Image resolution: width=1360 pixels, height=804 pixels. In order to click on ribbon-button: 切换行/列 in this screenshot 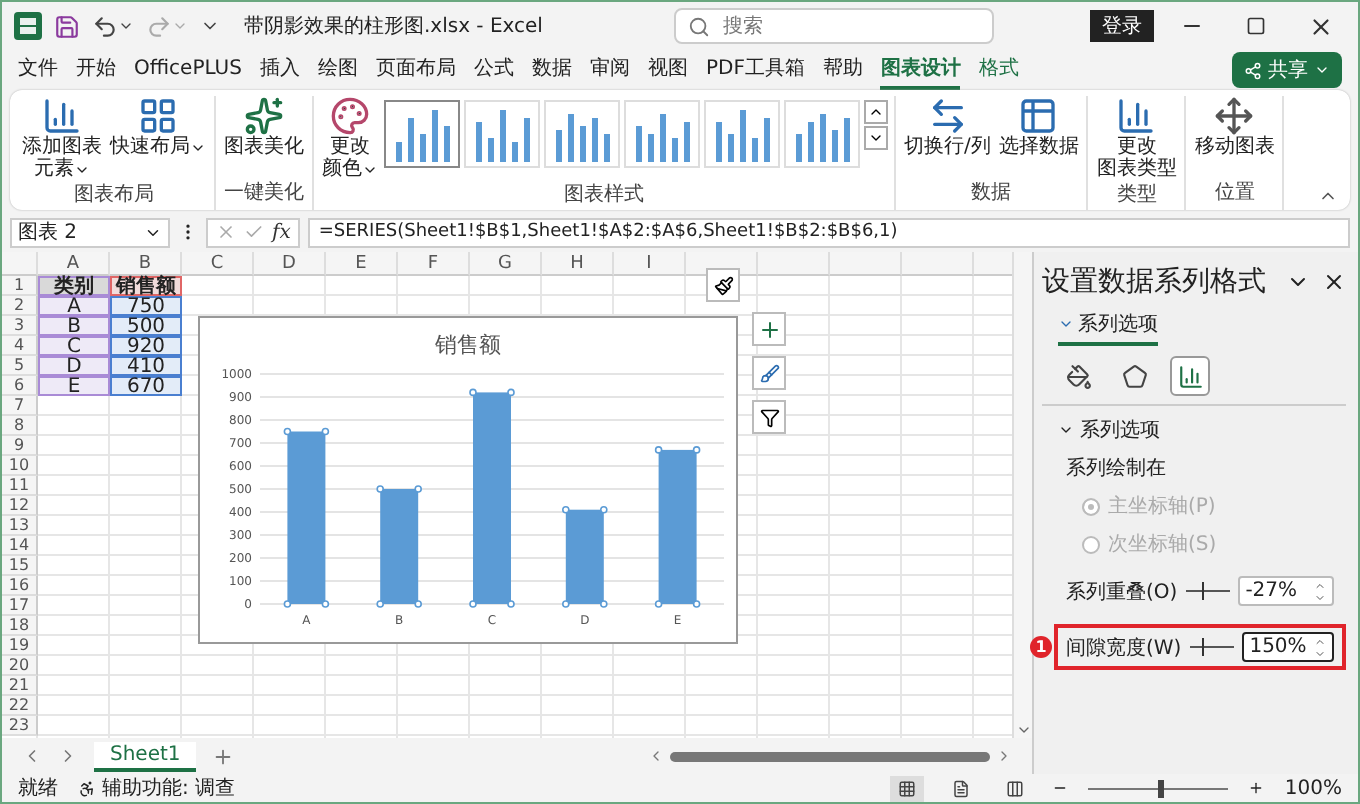, I will do `click(947, 127)`.